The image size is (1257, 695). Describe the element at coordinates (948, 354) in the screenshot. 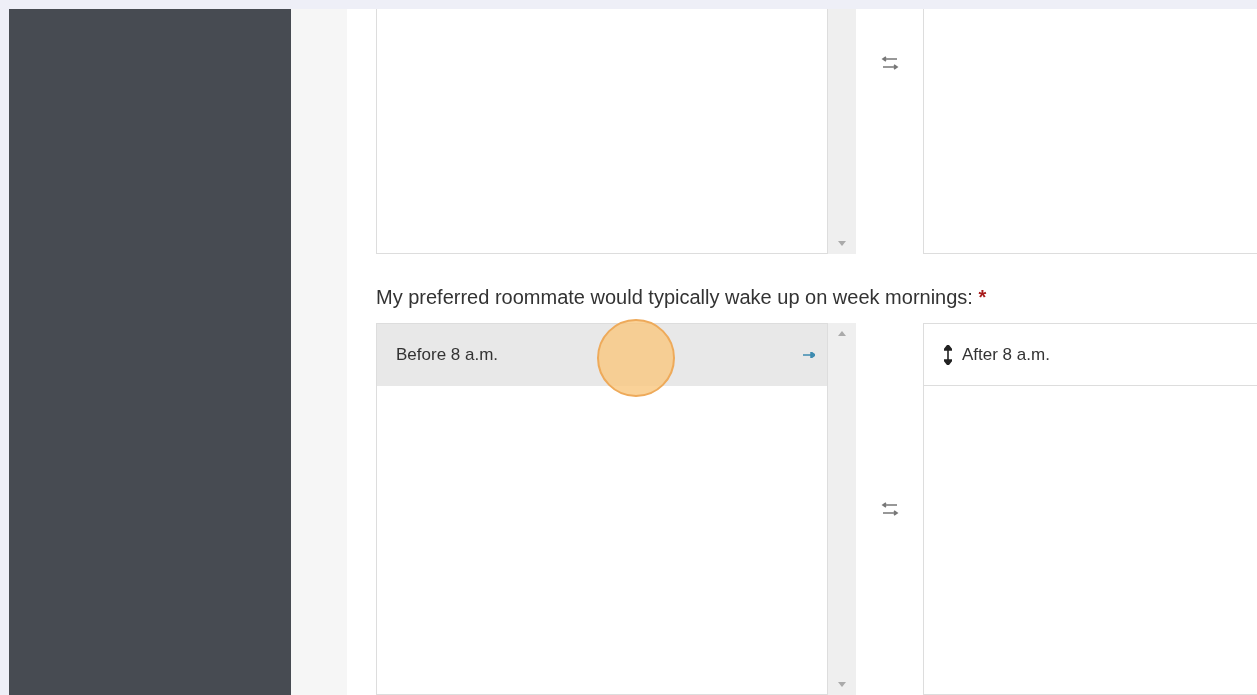

I see `drag-handle-icon` at that location.